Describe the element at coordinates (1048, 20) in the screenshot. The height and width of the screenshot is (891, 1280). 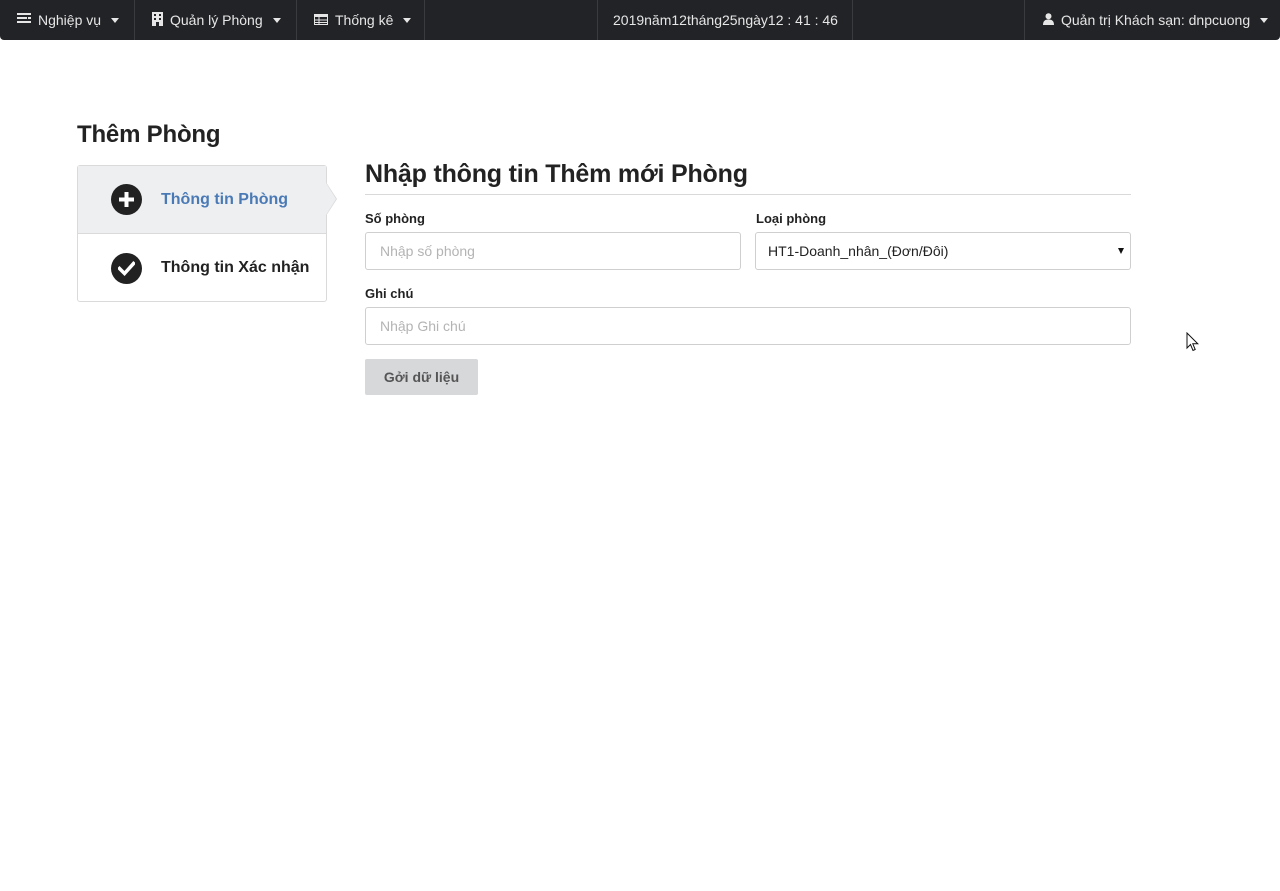
I see `user-icon` at that location.